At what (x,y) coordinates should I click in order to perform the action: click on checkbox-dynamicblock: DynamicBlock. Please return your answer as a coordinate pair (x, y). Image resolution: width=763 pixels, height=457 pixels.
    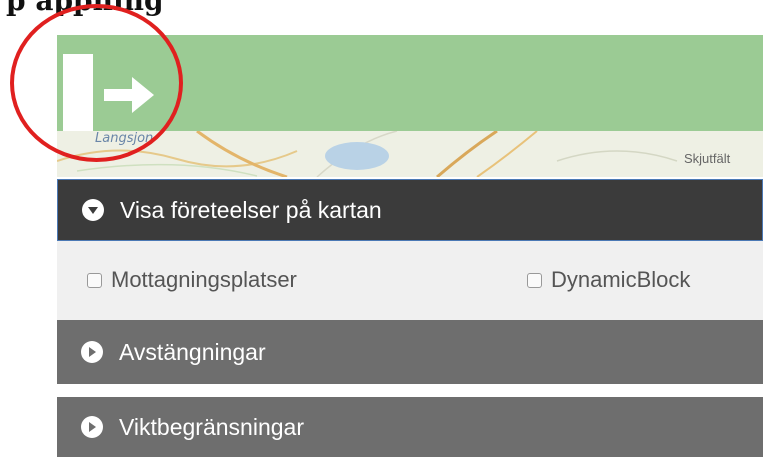
    Looking at the image, I should click on (608, 280).